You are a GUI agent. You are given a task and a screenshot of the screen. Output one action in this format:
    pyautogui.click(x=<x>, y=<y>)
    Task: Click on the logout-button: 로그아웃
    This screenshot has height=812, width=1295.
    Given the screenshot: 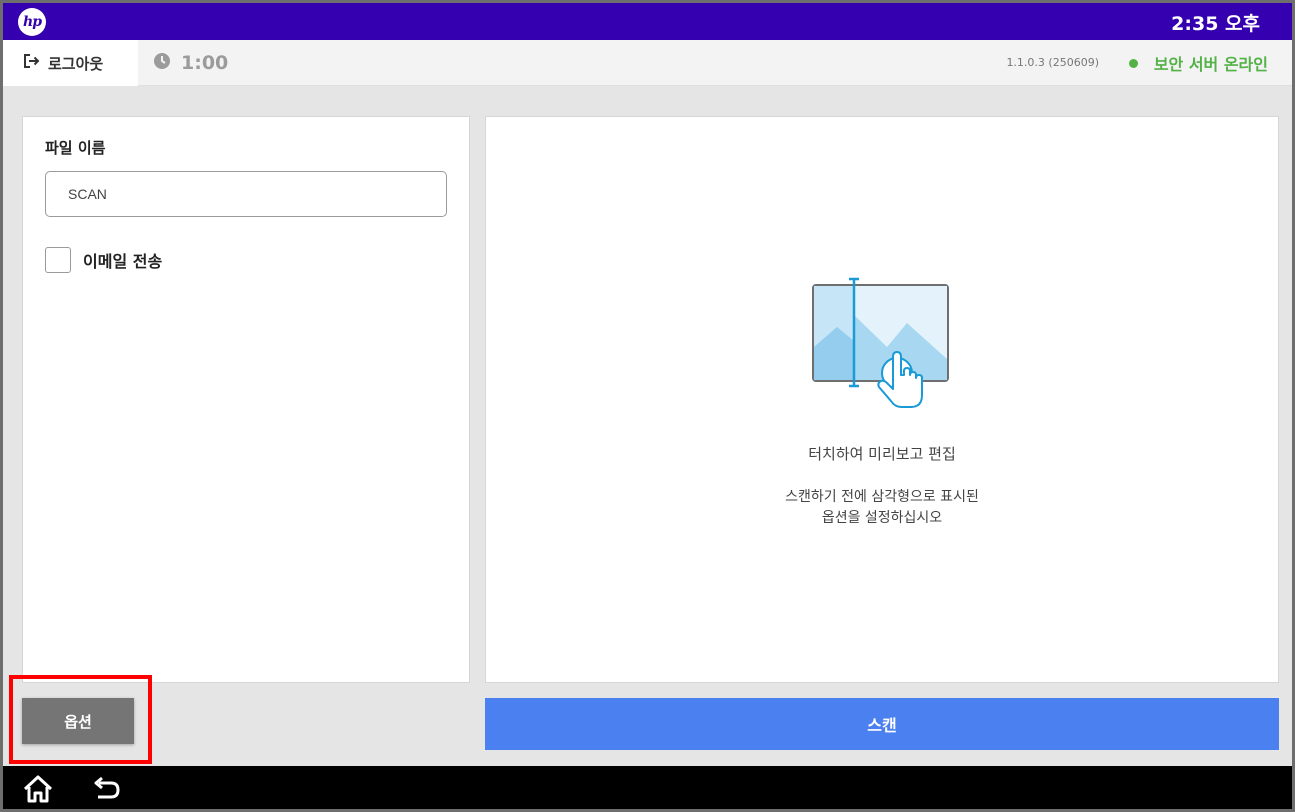 What is the action you would take?
    pyautogui.click(x=70, y=63)
    